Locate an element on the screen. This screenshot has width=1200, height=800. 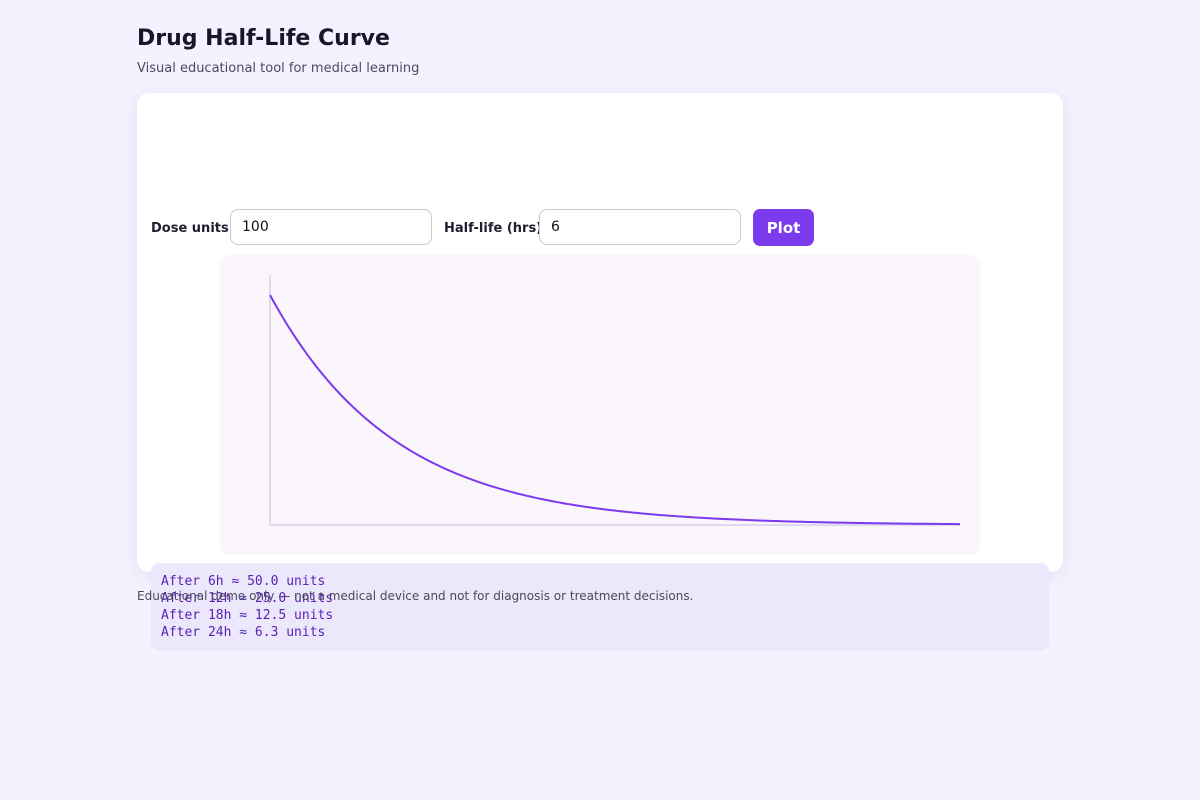
dose-label: Dose units is located at coordinates (190, 228).